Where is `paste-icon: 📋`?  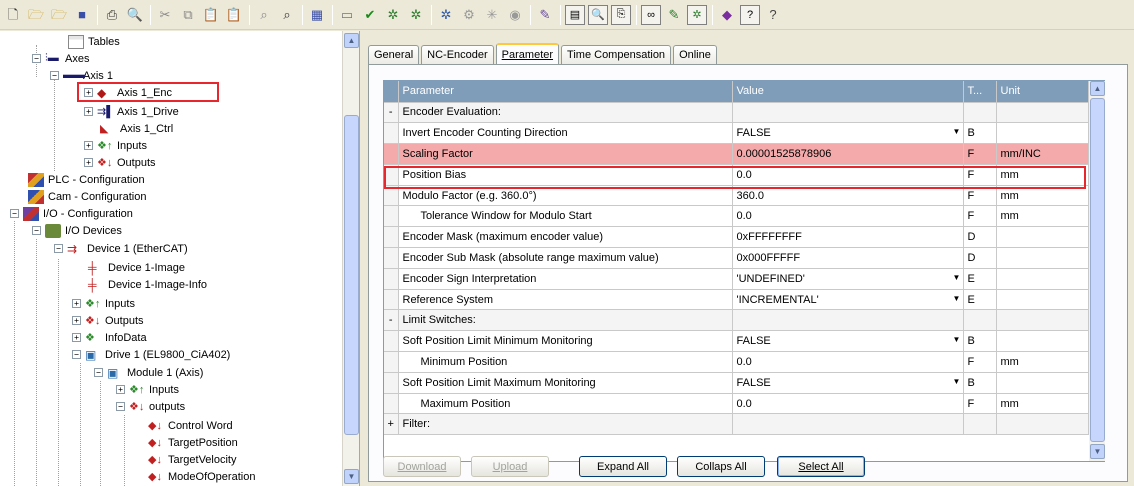
paste-icon: 📋 is located at coordinates (211, 15).